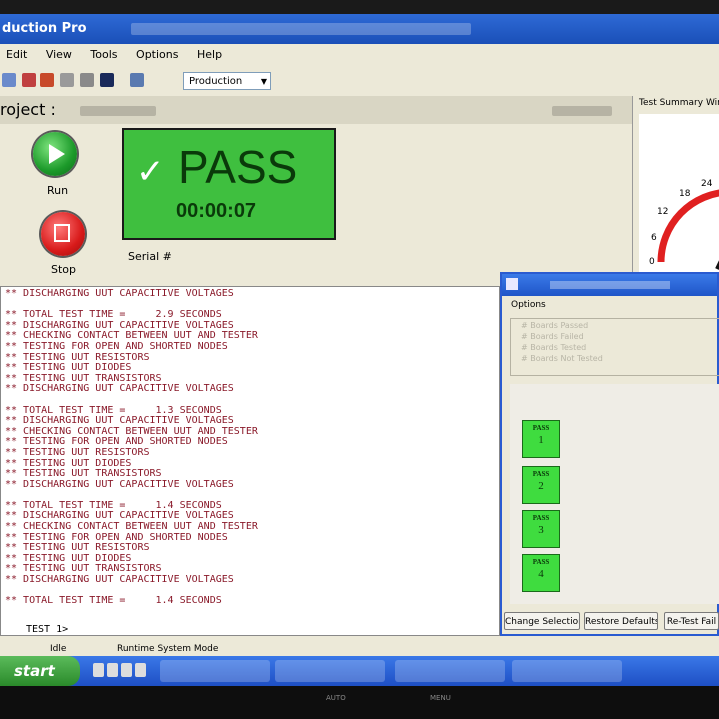  Describe the element at coordinates (157, 54) in the screenshot. I see `menu-options: Options` at that location.